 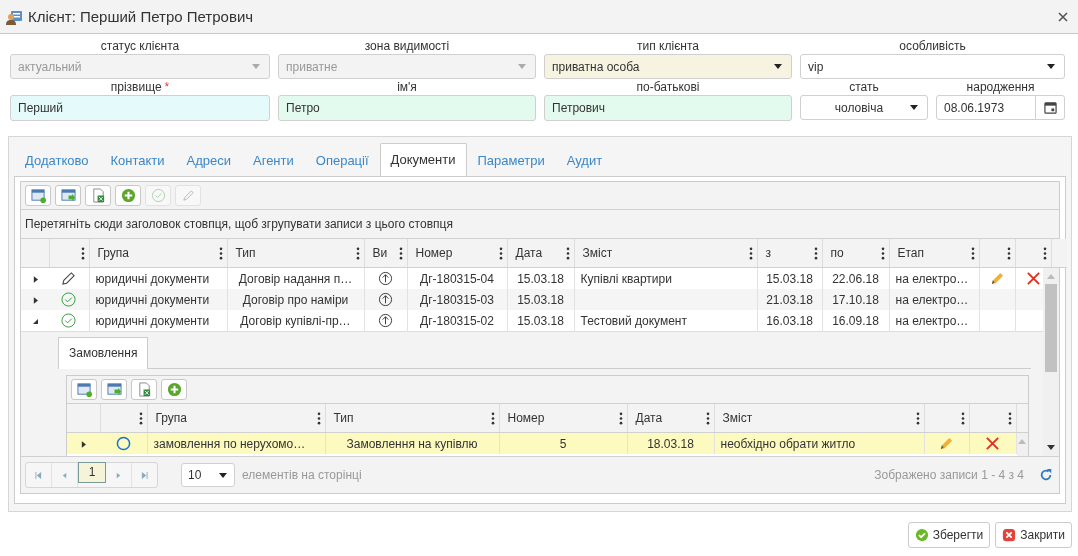 I want to click on spreadsheet-icon, so click(x=144, y=389).